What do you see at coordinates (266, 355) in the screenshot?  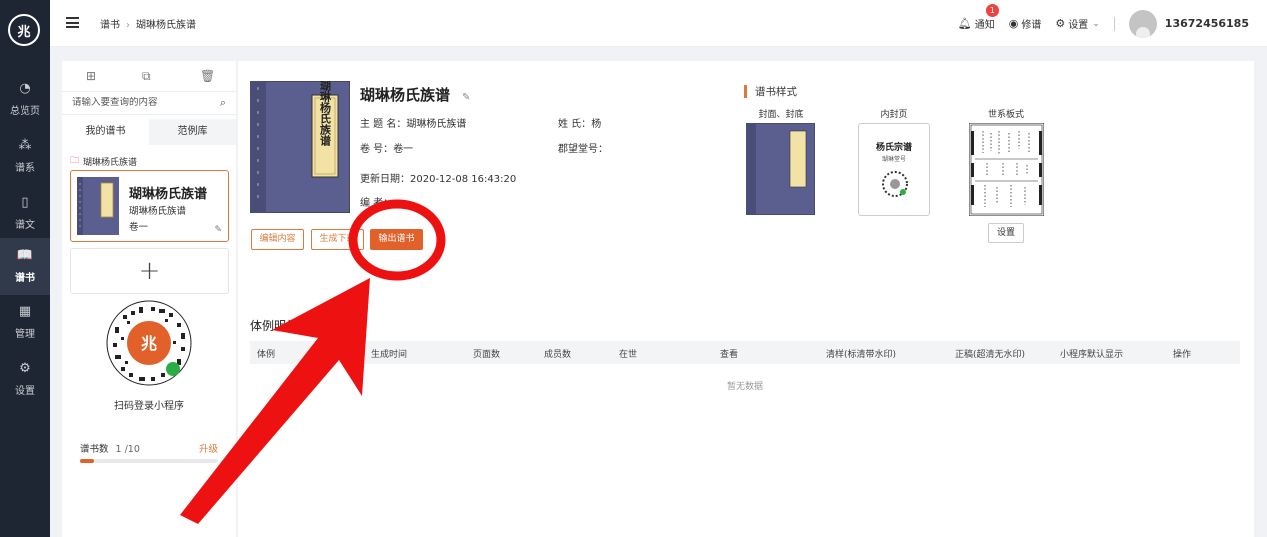 I see `col-header: 体例` at bounding box center [266, 355].